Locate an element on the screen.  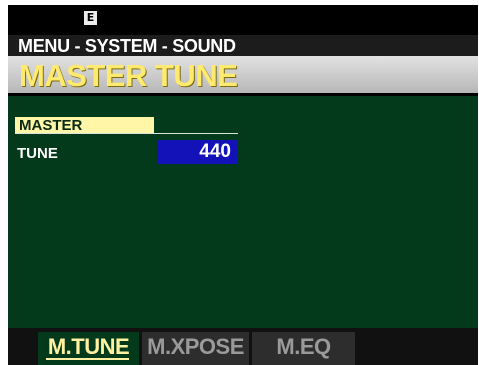
tab-m-eq-label: M.EQ is located at coordinates (303, 346).